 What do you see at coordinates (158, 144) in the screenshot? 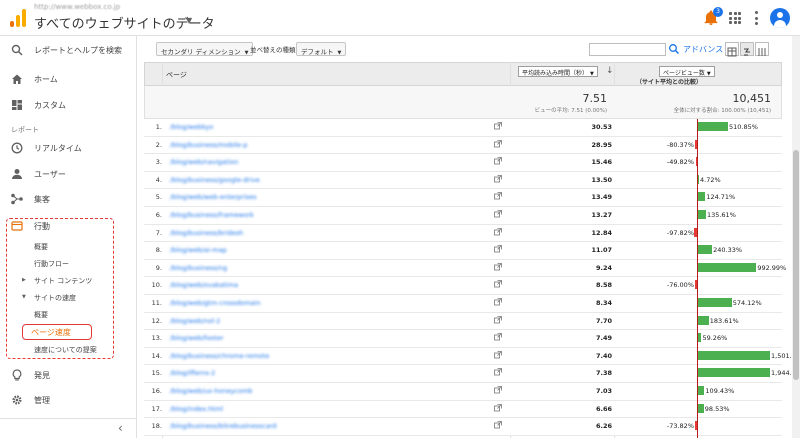
I see `row-number: 2.` at bounding box center [158, 144].